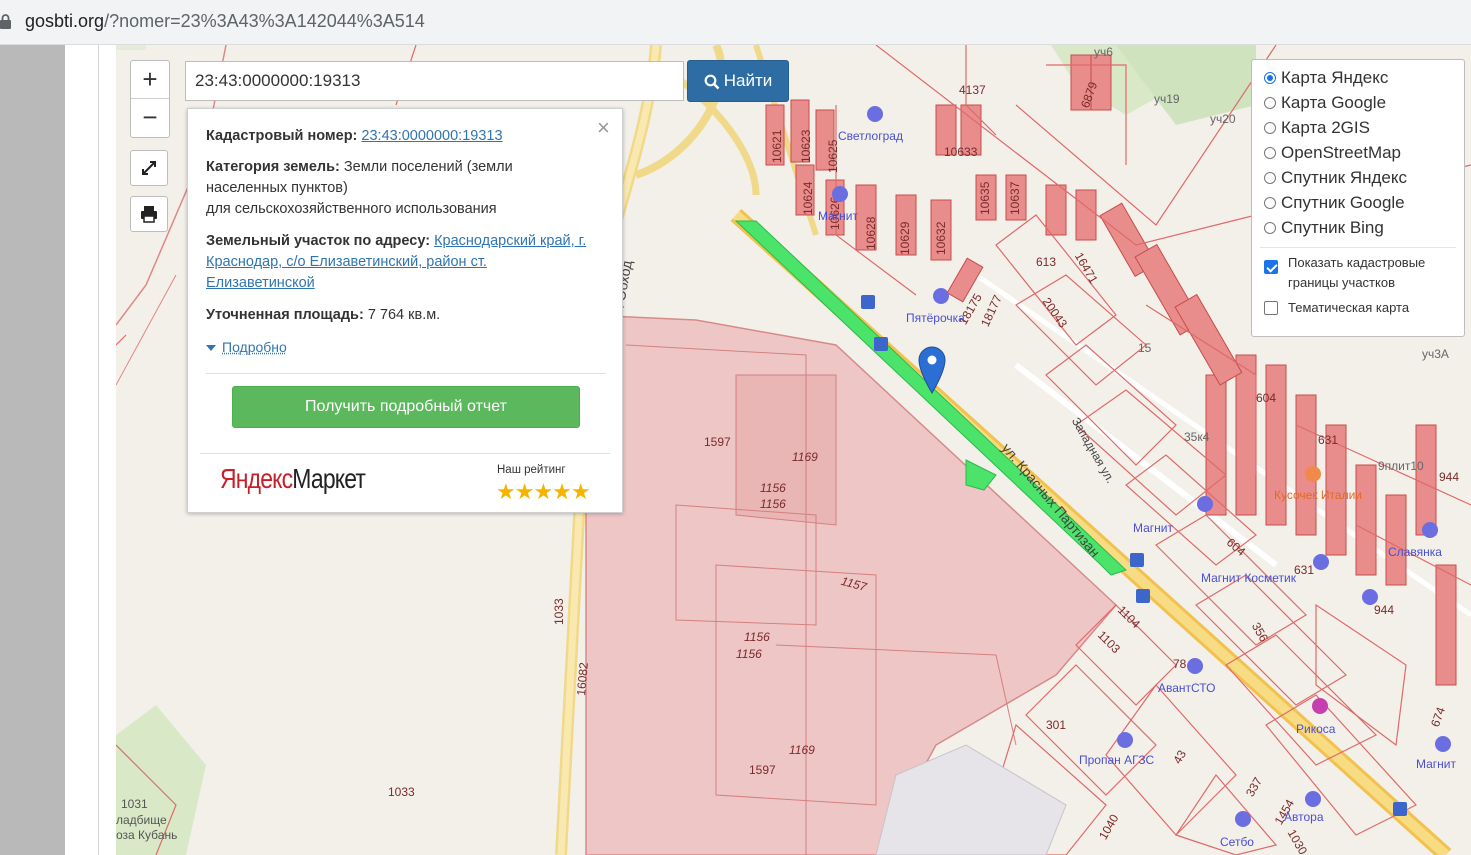  I want to click on poi-label: Магнит, so click(1436, 764).